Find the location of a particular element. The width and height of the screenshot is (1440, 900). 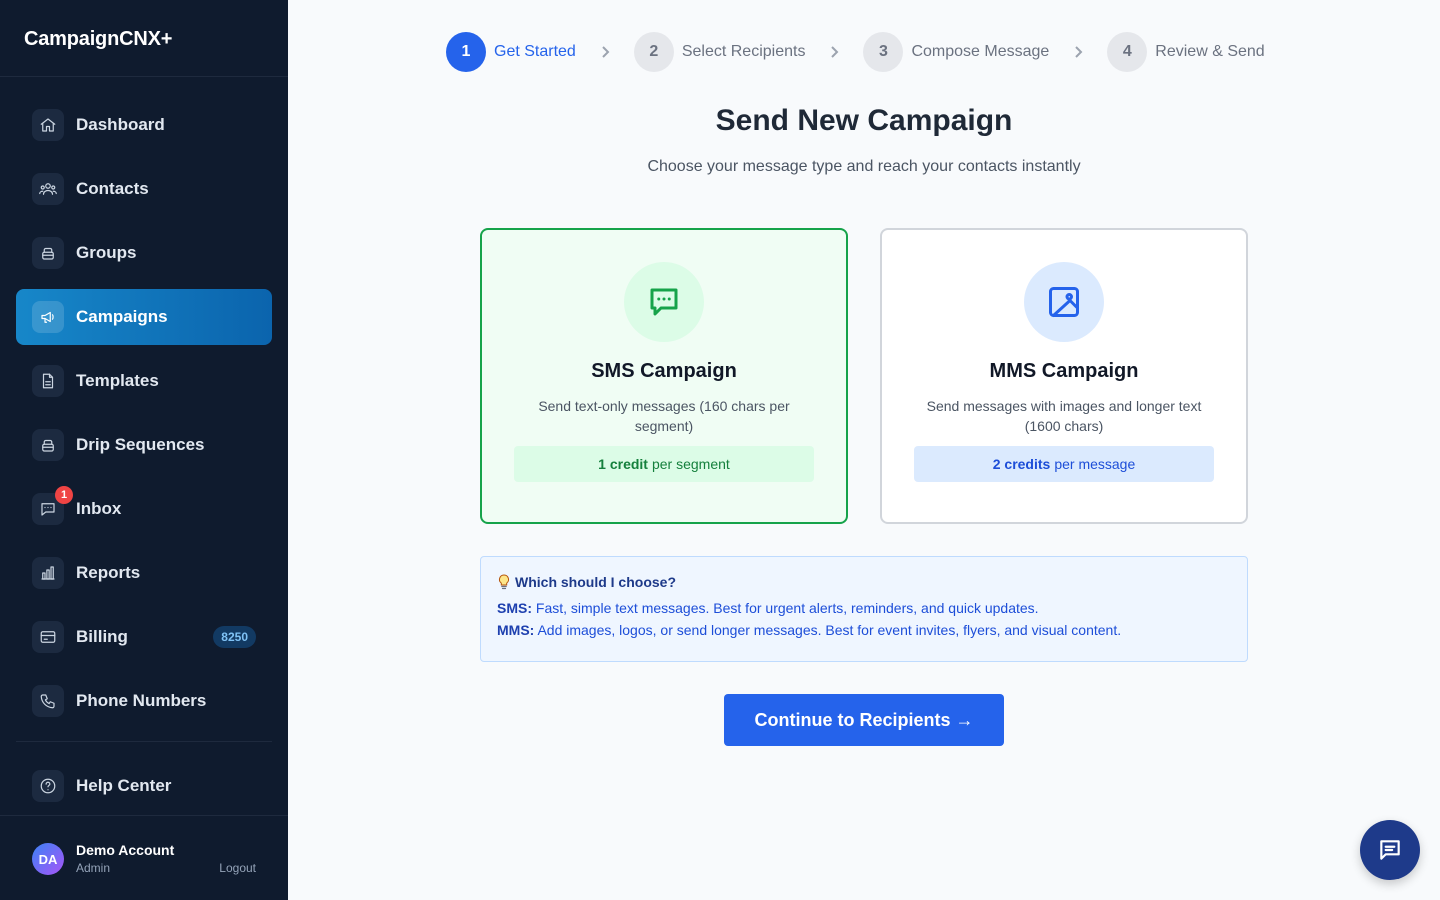

info-heading-text: Which should I choose? is located at coordinates (595, 582).